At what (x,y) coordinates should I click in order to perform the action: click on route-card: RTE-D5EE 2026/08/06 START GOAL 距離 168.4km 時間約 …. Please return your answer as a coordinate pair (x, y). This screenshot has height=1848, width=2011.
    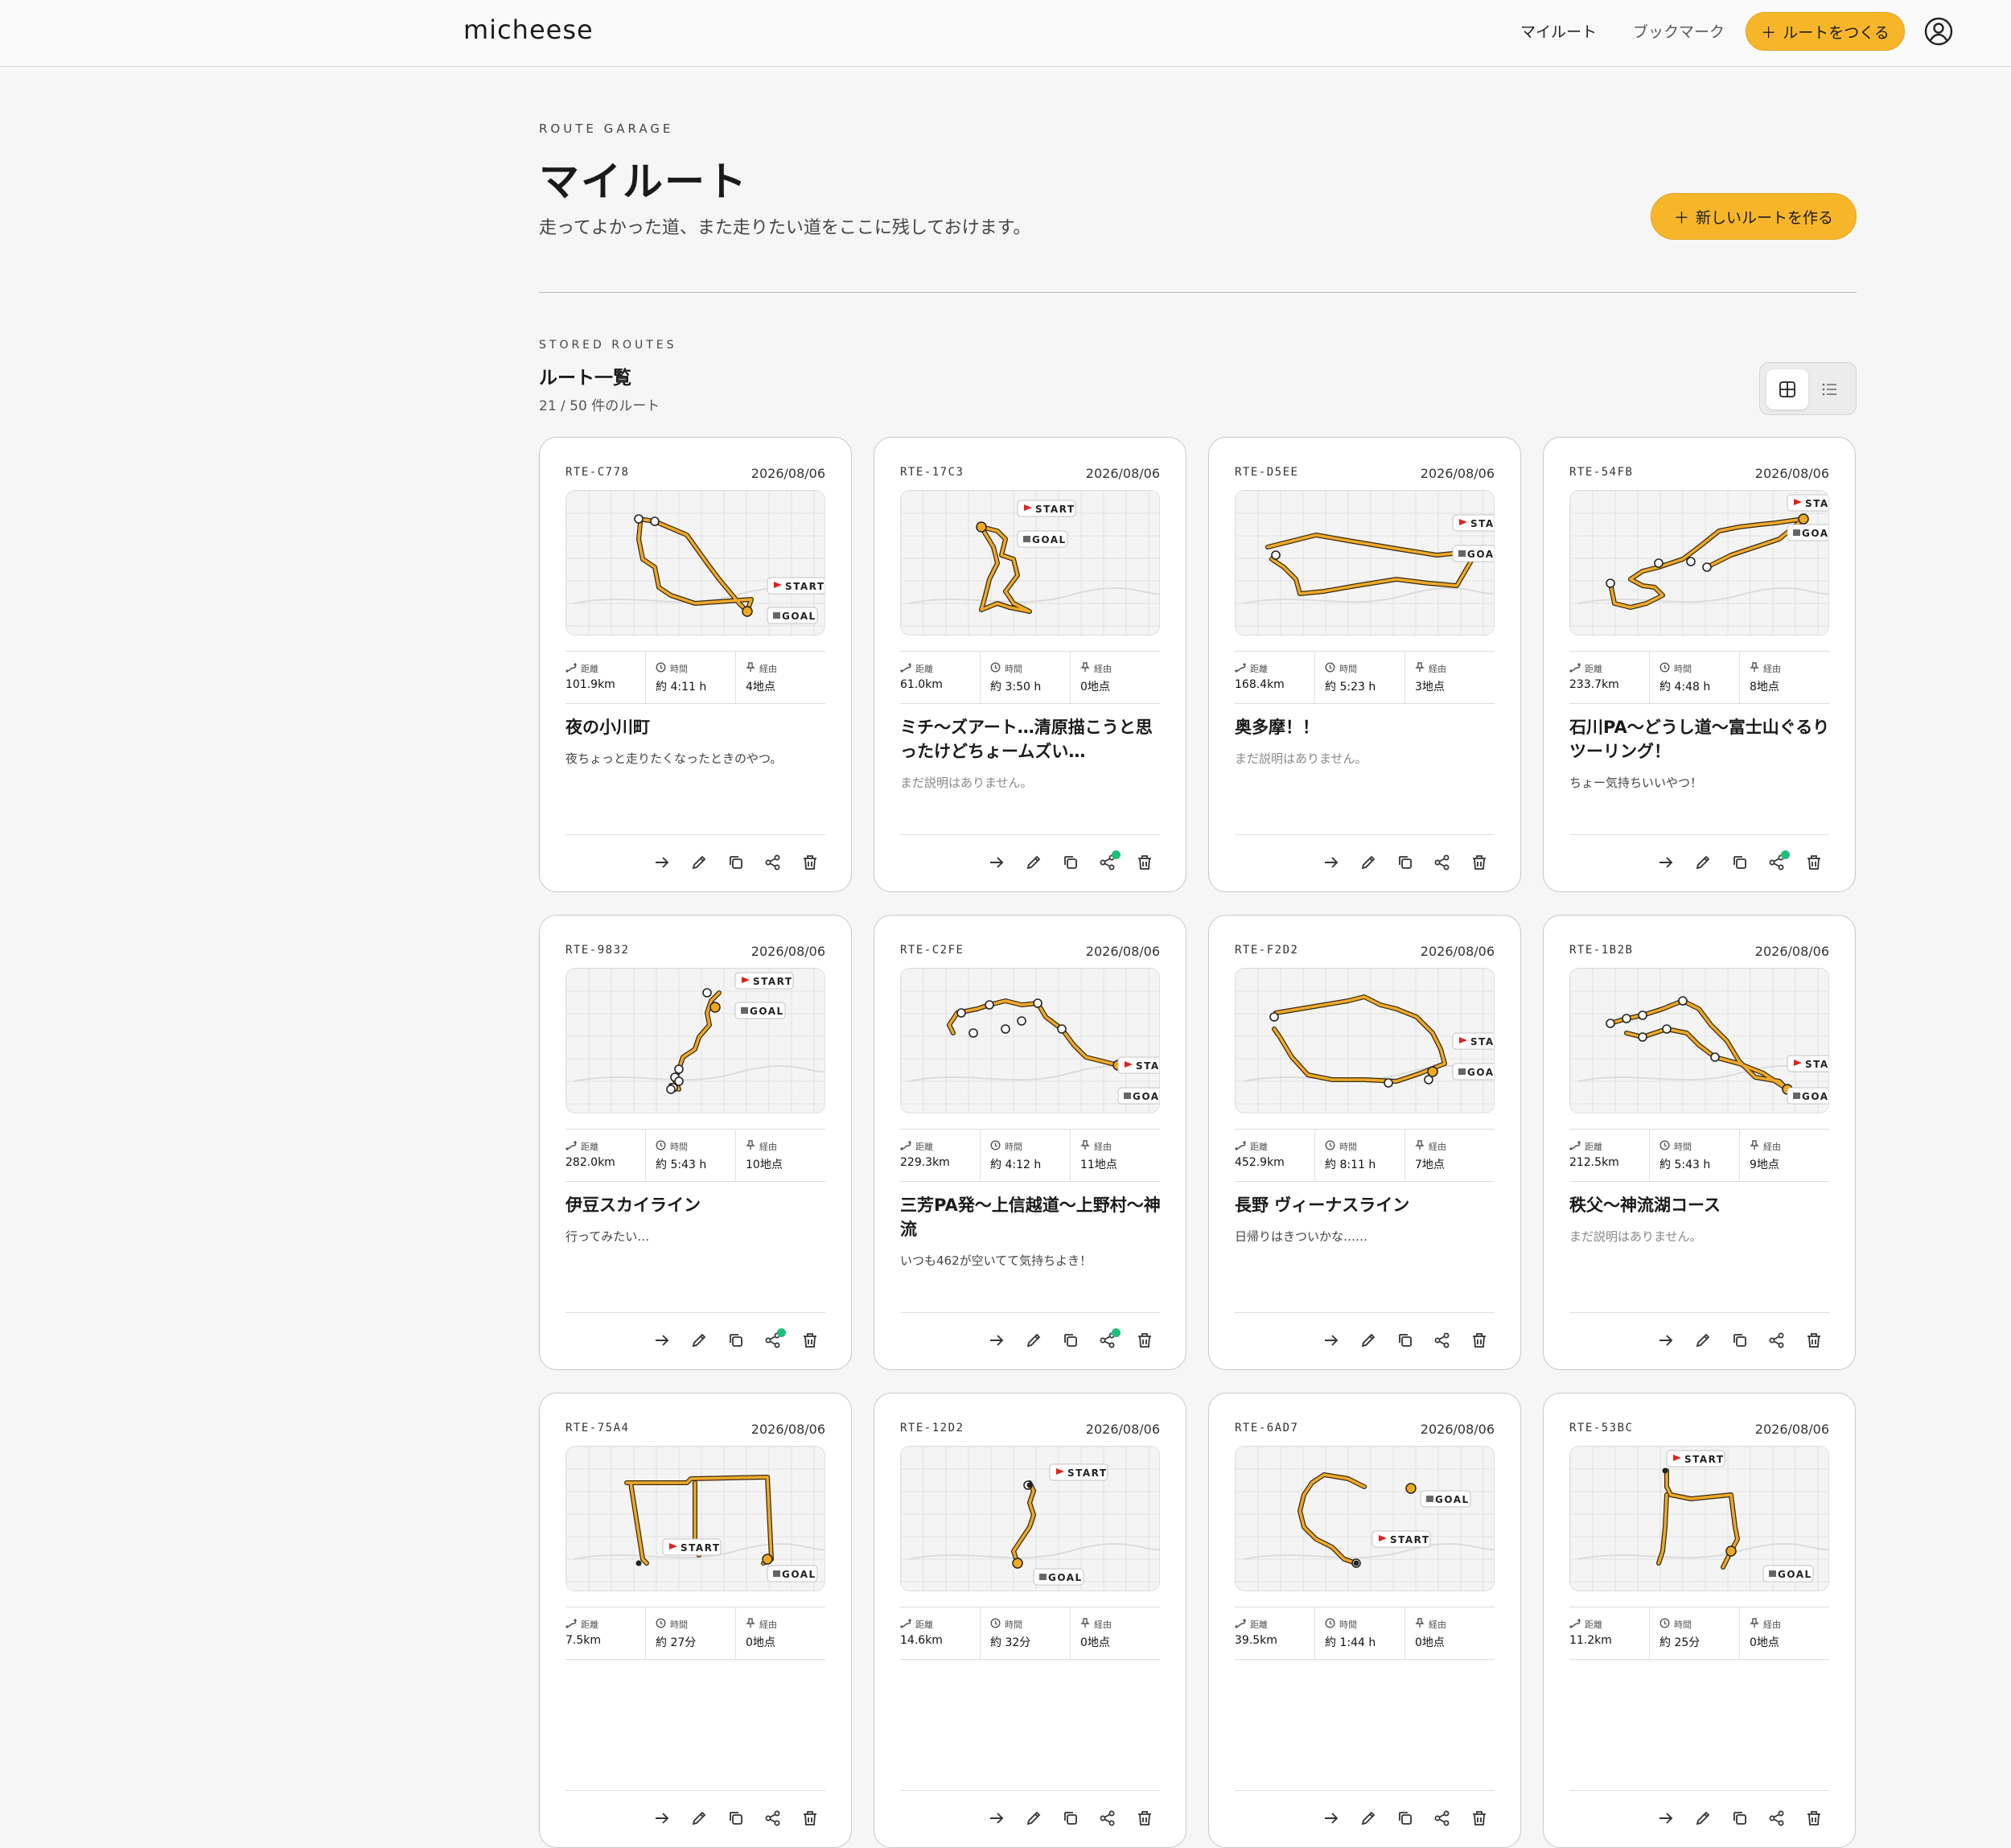
    Looking at the image, I should click on (1364, 664).